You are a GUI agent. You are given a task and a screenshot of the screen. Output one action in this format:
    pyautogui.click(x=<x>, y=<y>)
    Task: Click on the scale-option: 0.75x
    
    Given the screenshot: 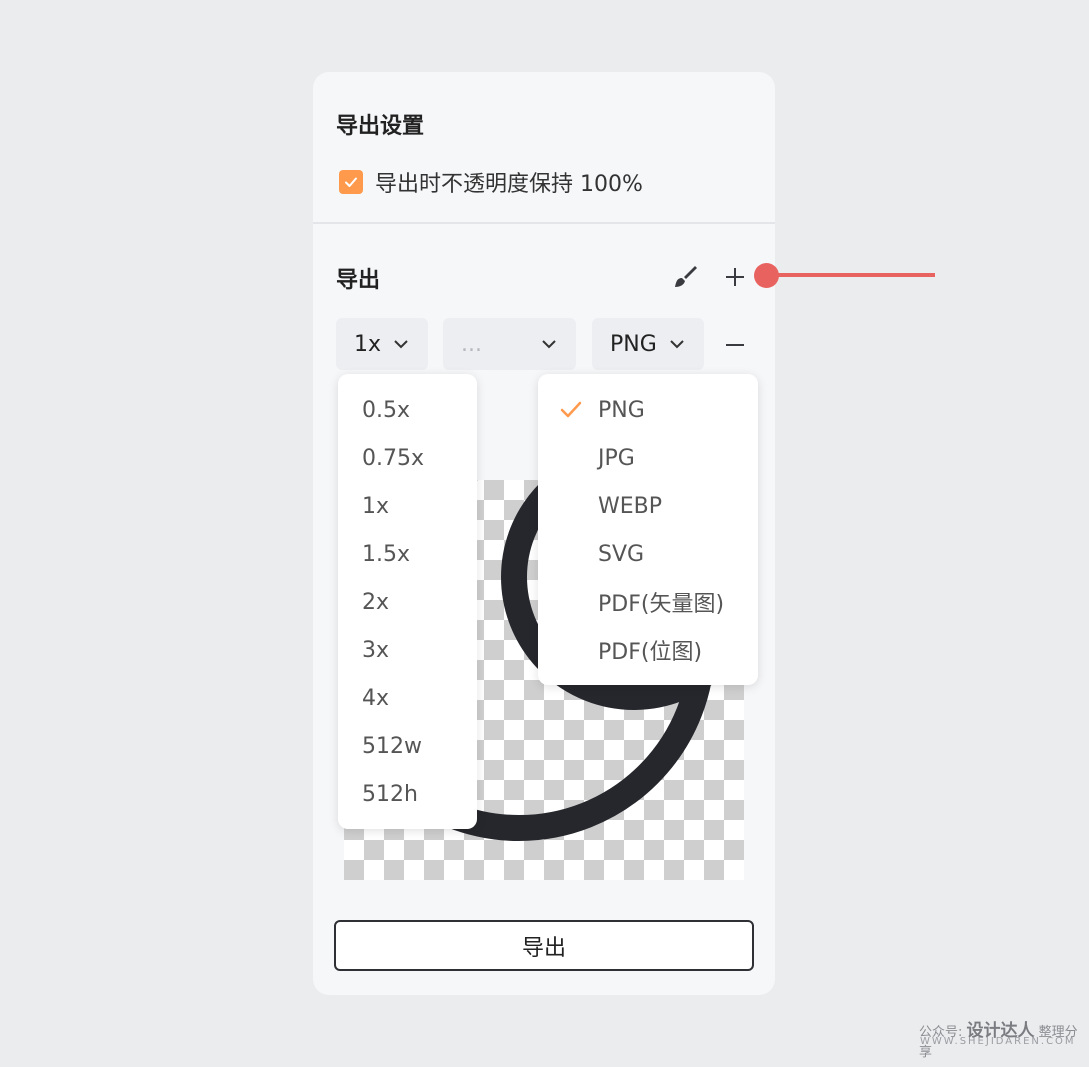 What is the action you would take?
    pyautogui.click(x=407, y=458)
    